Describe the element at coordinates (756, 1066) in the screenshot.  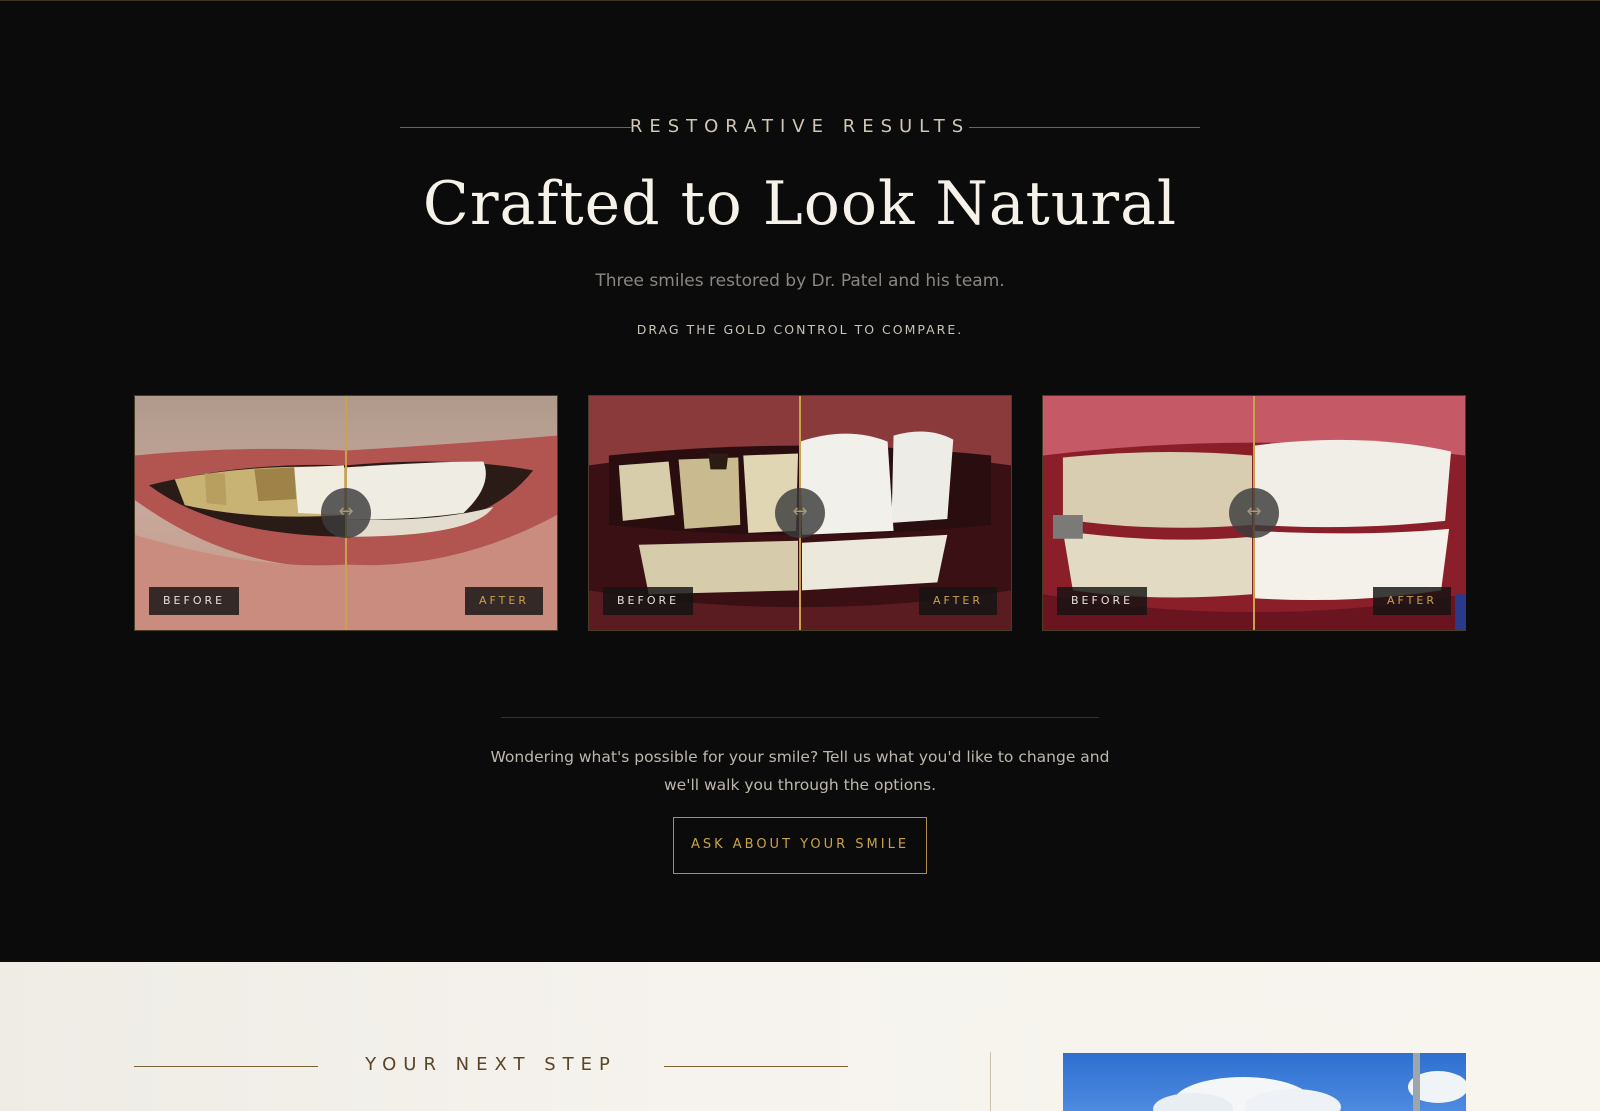
I see `next-step-rule-right` at that location.